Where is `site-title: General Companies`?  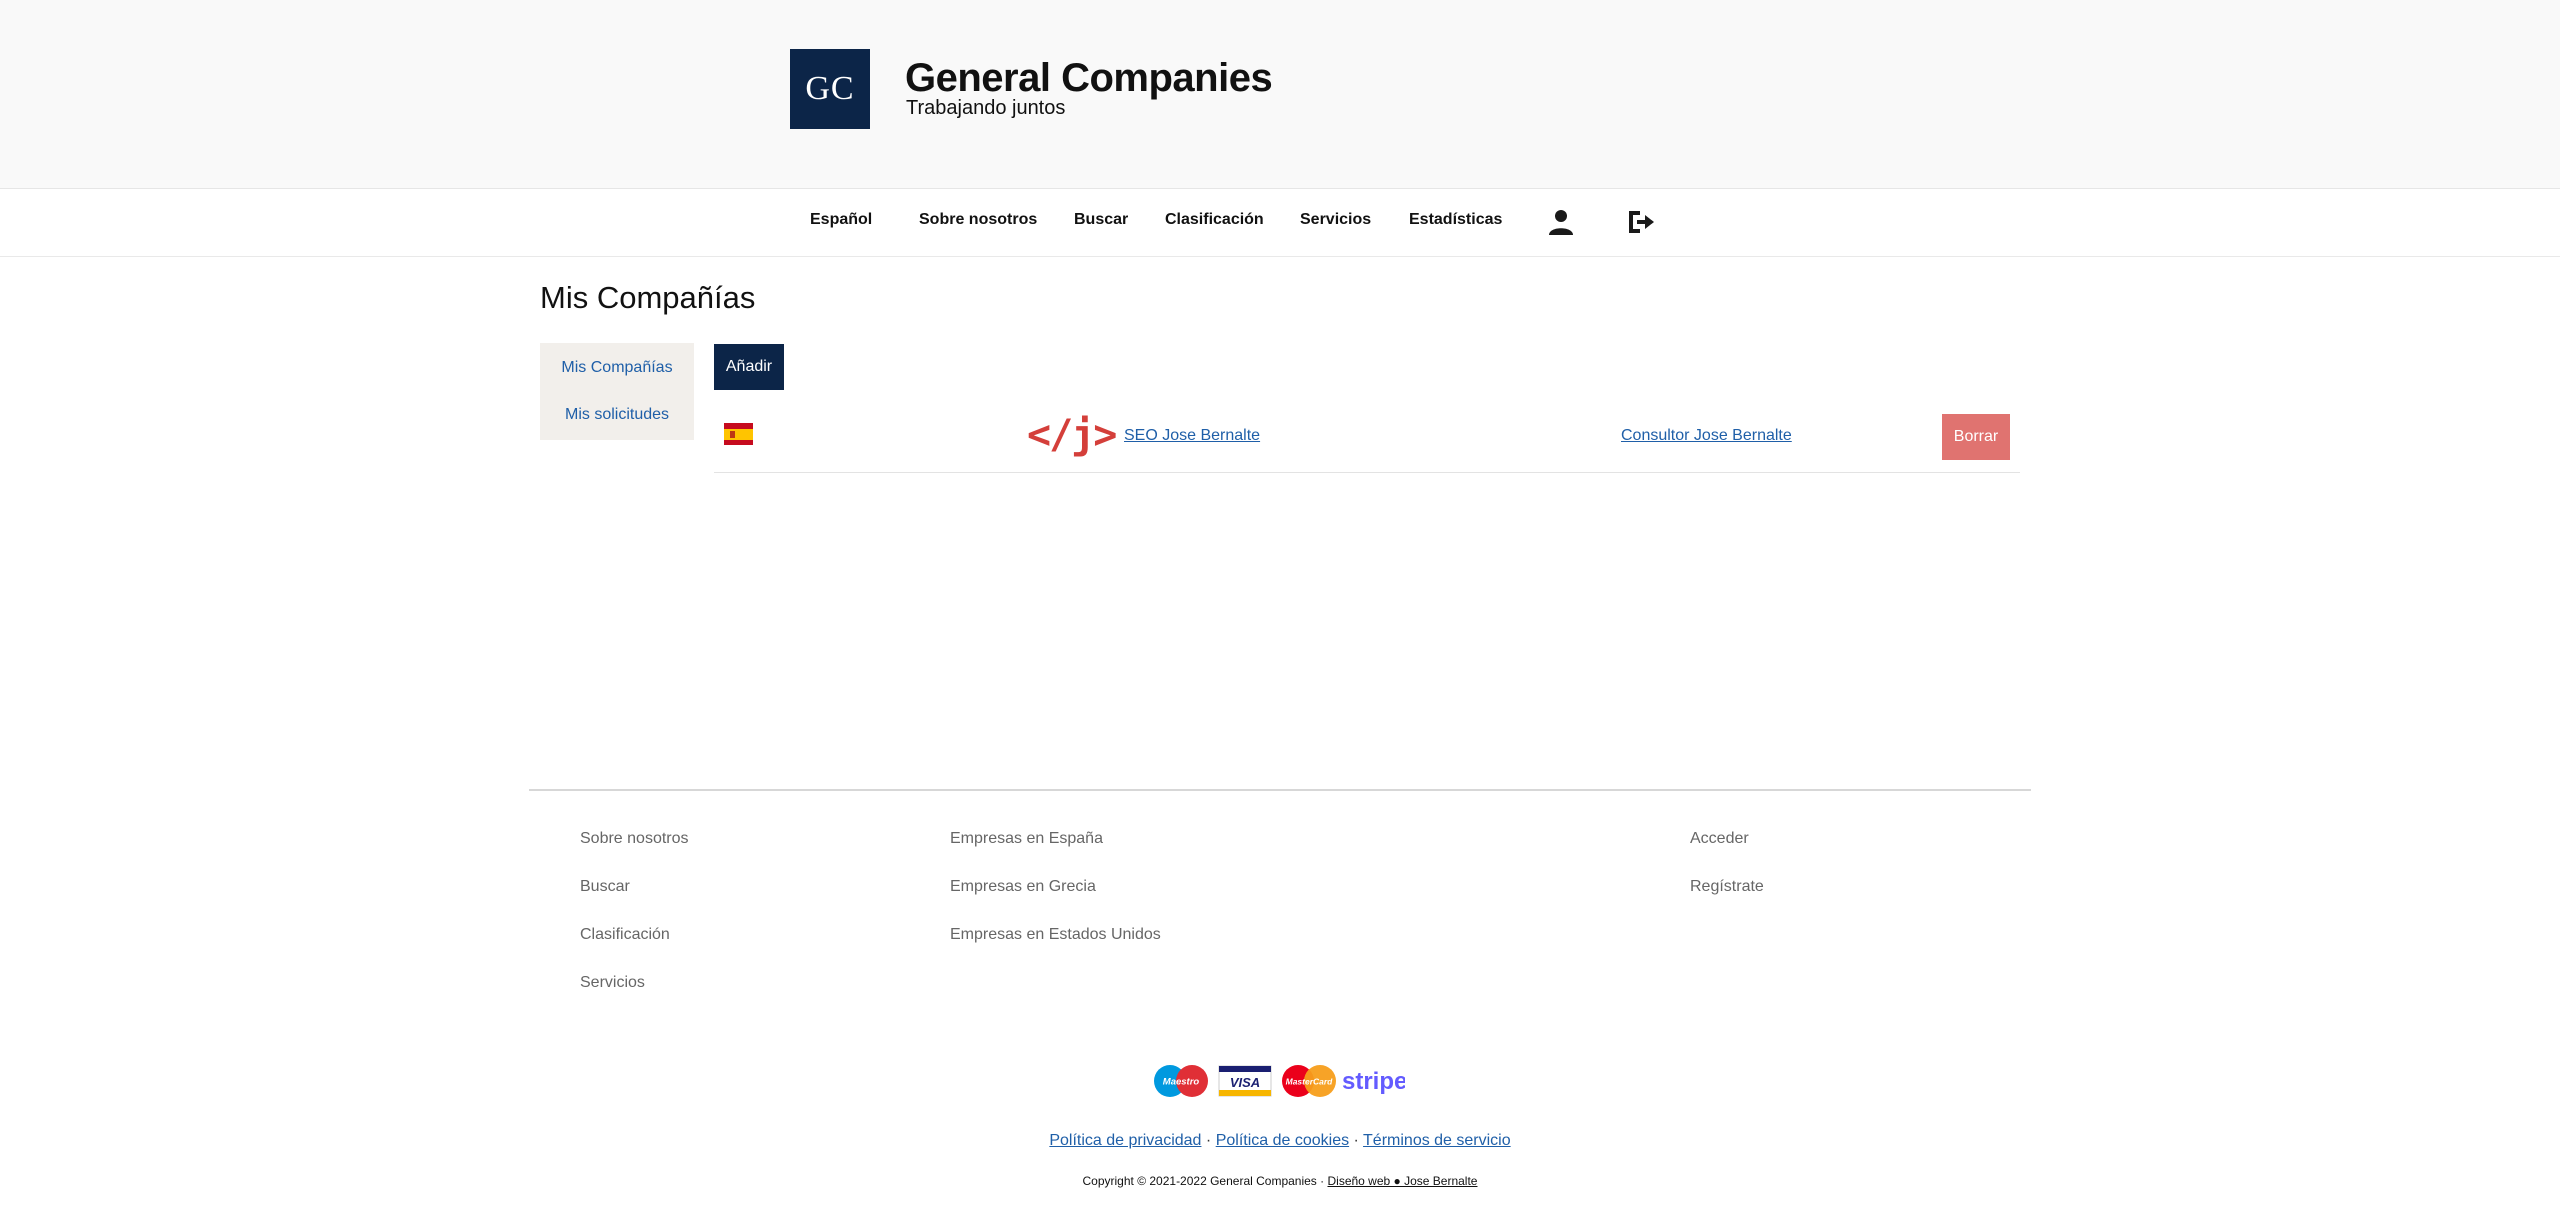
site-title: General Companies is located at coordinates (1089, 78).